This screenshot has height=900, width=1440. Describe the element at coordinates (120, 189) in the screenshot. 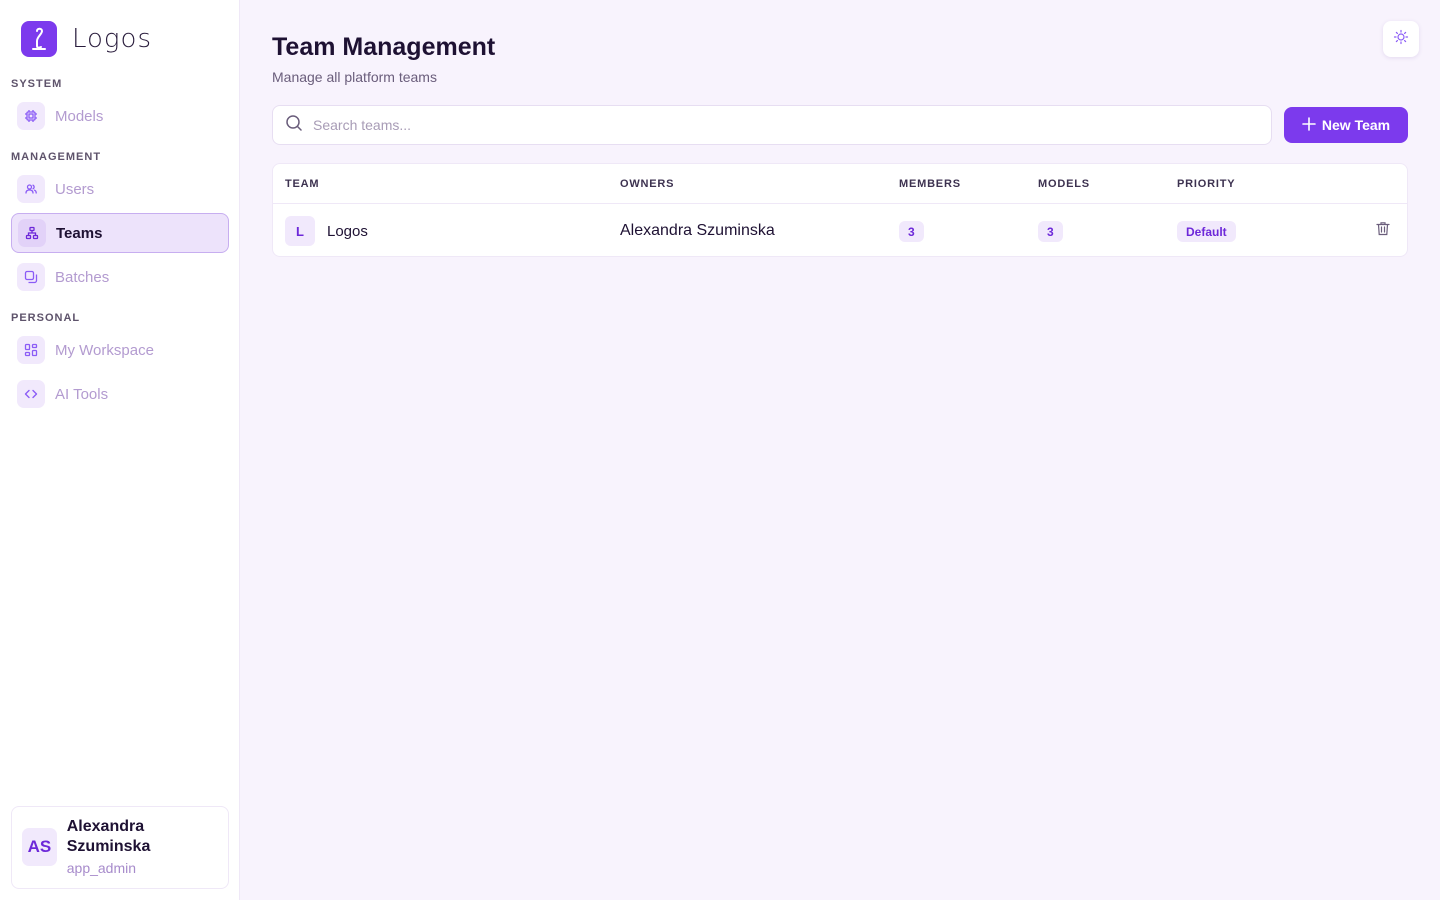

I see `sidebar-item-users: Users` at that location.